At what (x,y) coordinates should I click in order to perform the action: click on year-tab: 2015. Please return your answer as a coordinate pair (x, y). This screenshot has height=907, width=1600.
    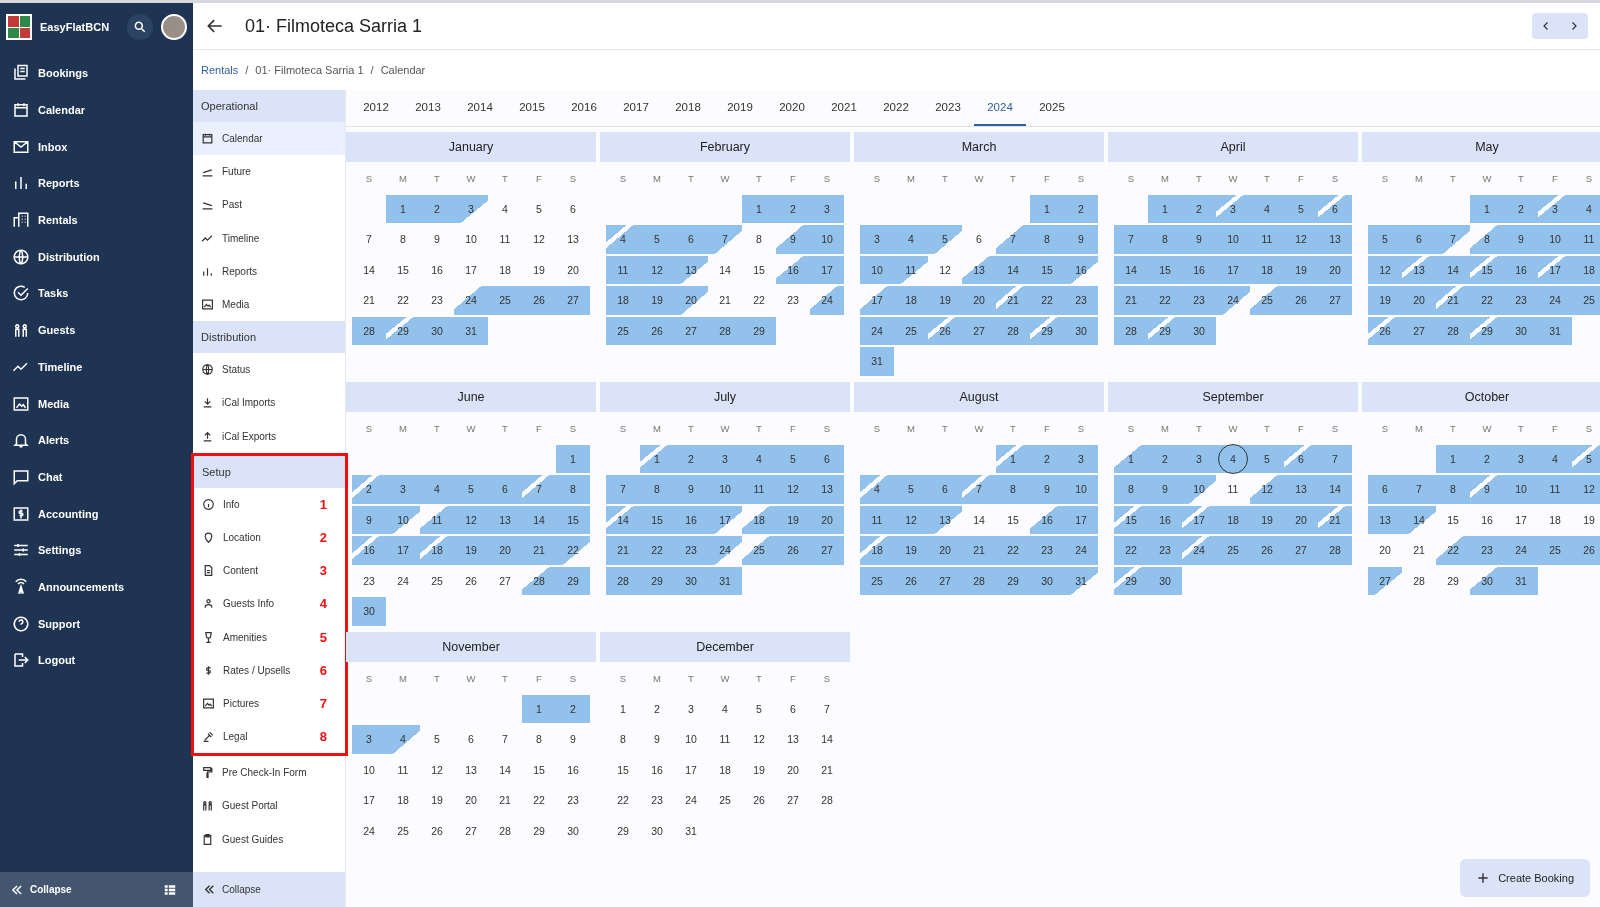
    Looking at the image, I should click on (532, 108).